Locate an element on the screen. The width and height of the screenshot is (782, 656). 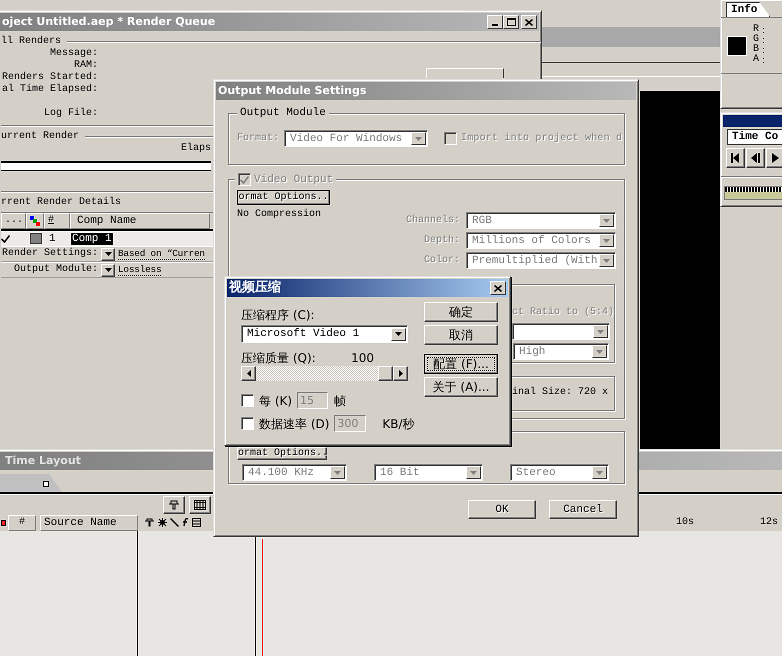
slider-thumb is located at coordinates (385, 373).